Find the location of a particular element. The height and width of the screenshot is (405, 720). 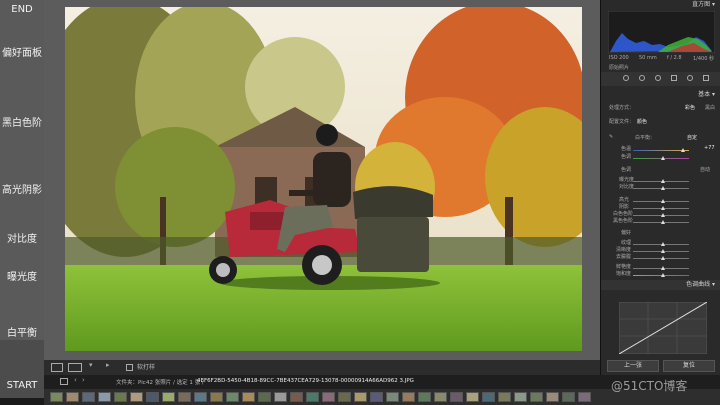

wb-picker-icon: ✎ is located at coordinates (611, 137).